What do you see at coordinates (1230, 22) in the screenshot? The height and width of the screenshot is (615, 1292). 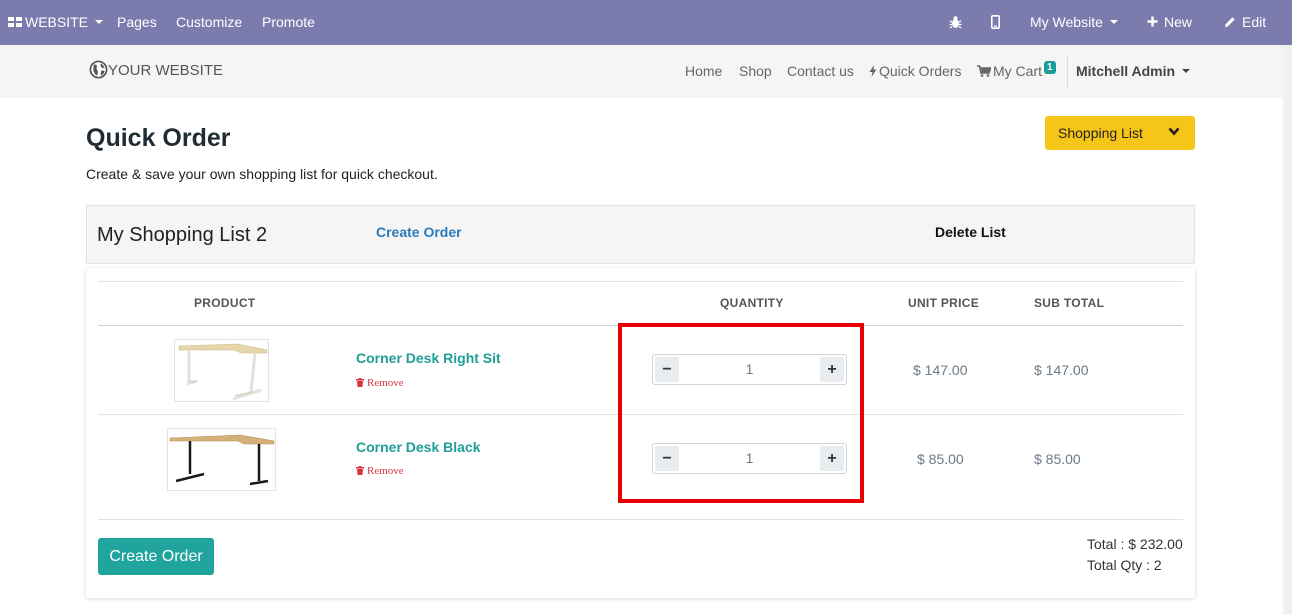 I see `pencil-icon` at bounding box center [1230, 22].